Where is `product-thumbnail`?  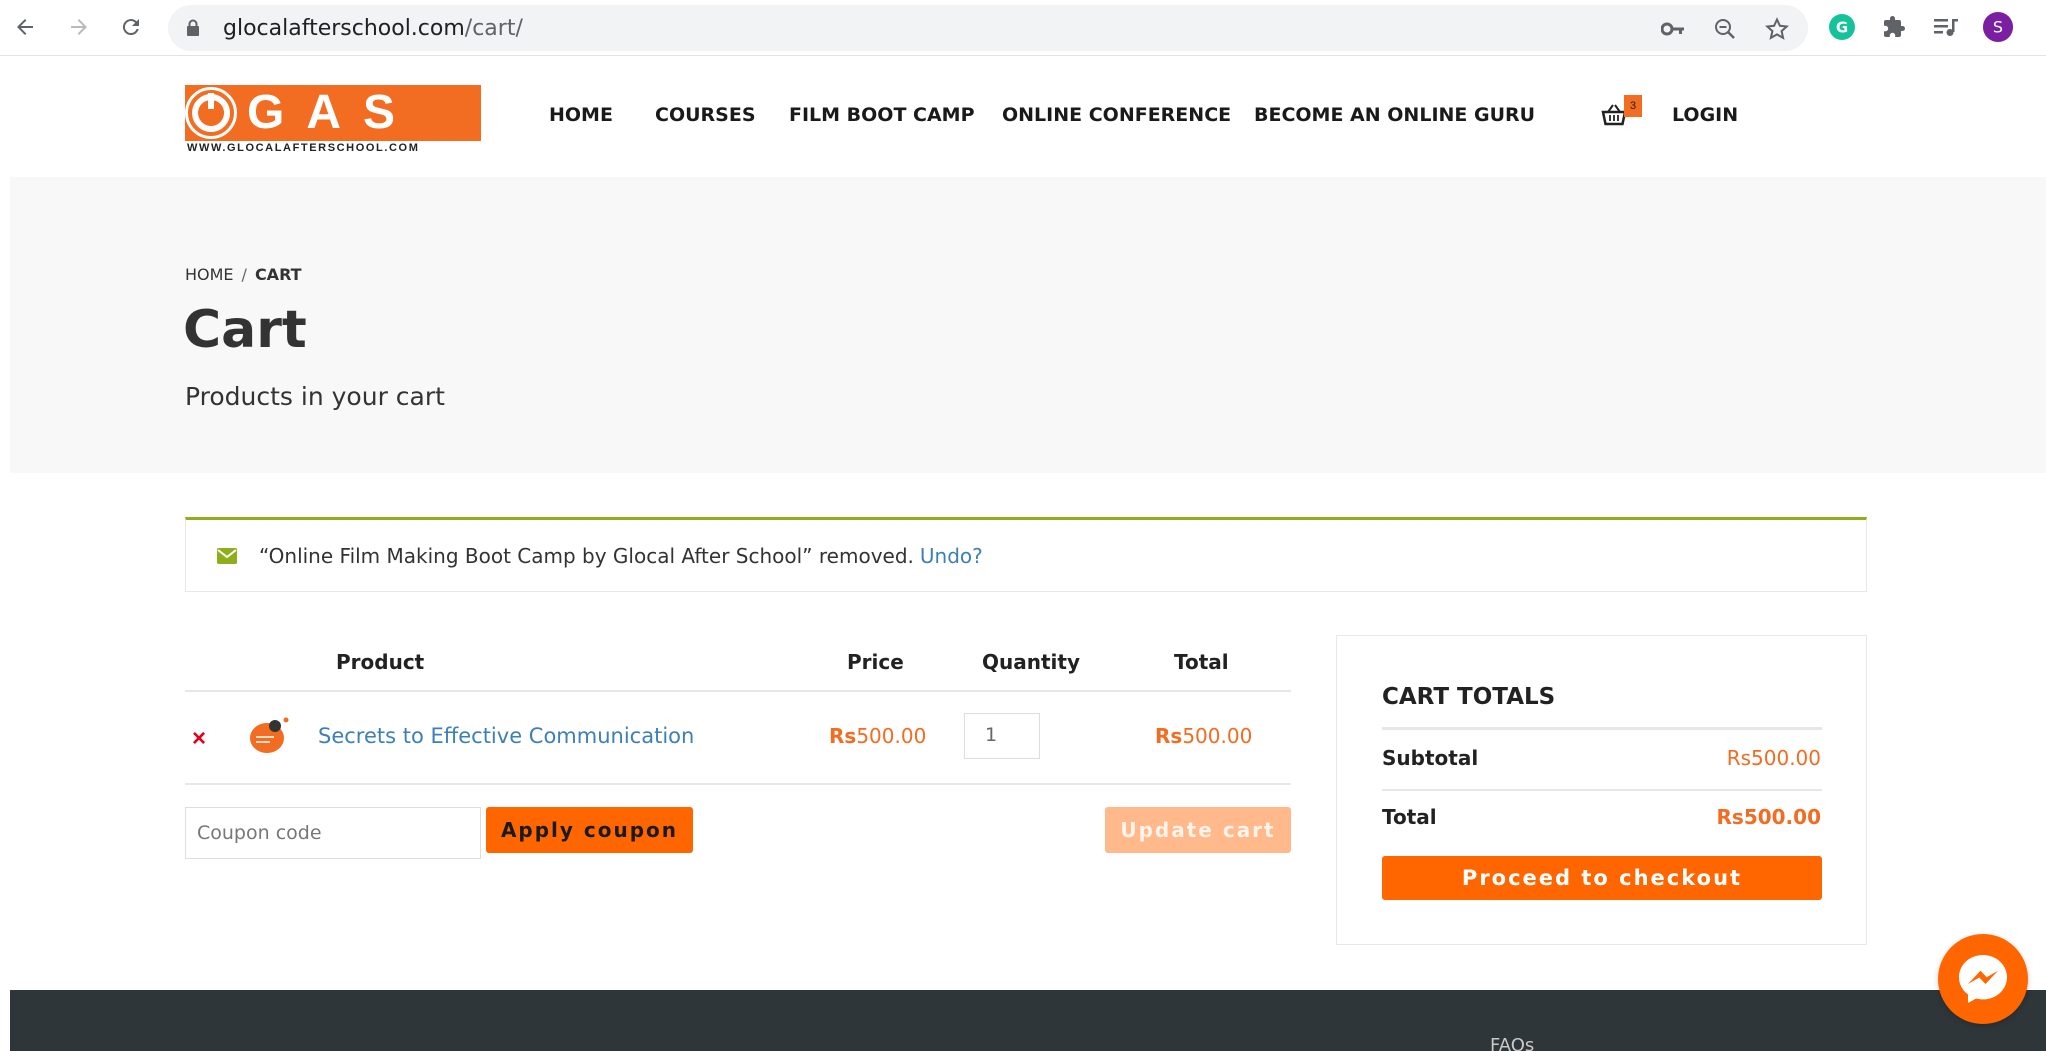 product-thumbnail is located at coordinates (269, 735).